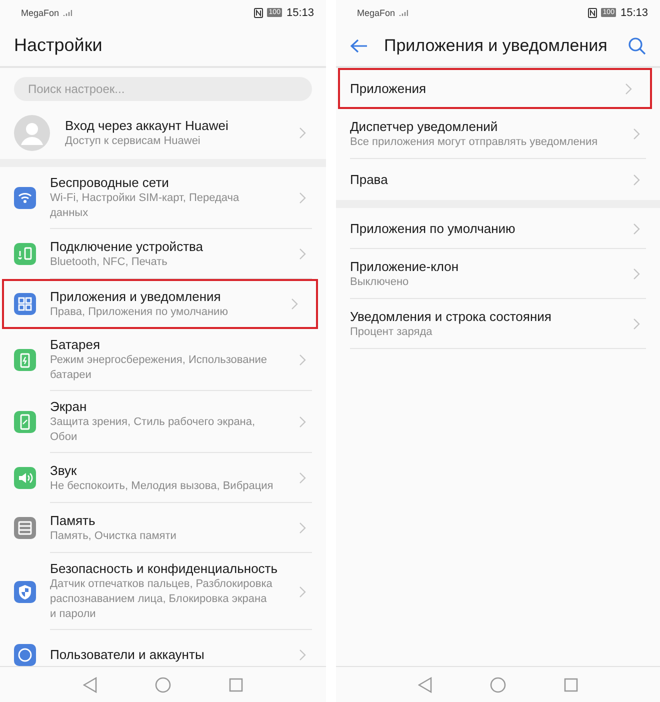  Describe the element at coordinates (135, 296) in the screenshot. I see `item-title: Приложения и уведомления` at that location.